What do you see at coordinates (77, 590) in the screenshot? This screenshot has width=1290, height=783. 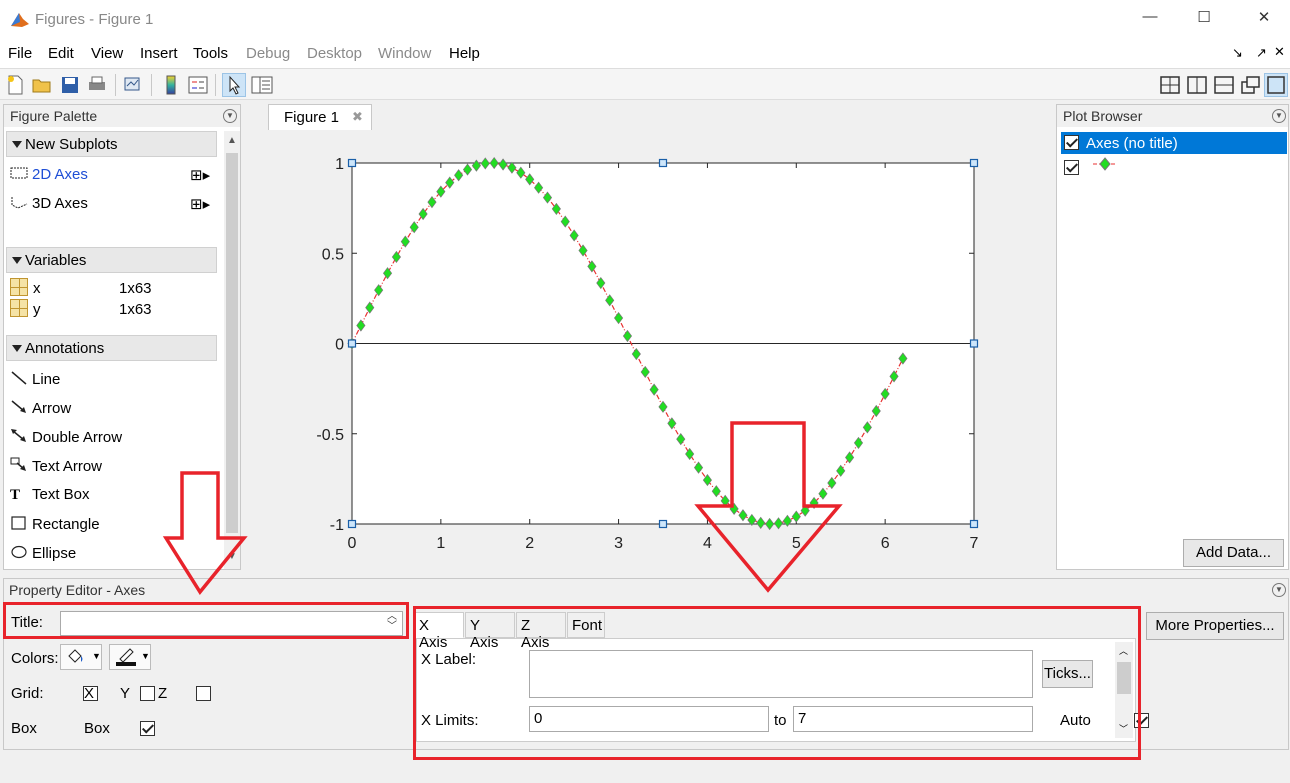 I see `property-editor-title: Property Editor - Axes` at bounding box center [77, 590].